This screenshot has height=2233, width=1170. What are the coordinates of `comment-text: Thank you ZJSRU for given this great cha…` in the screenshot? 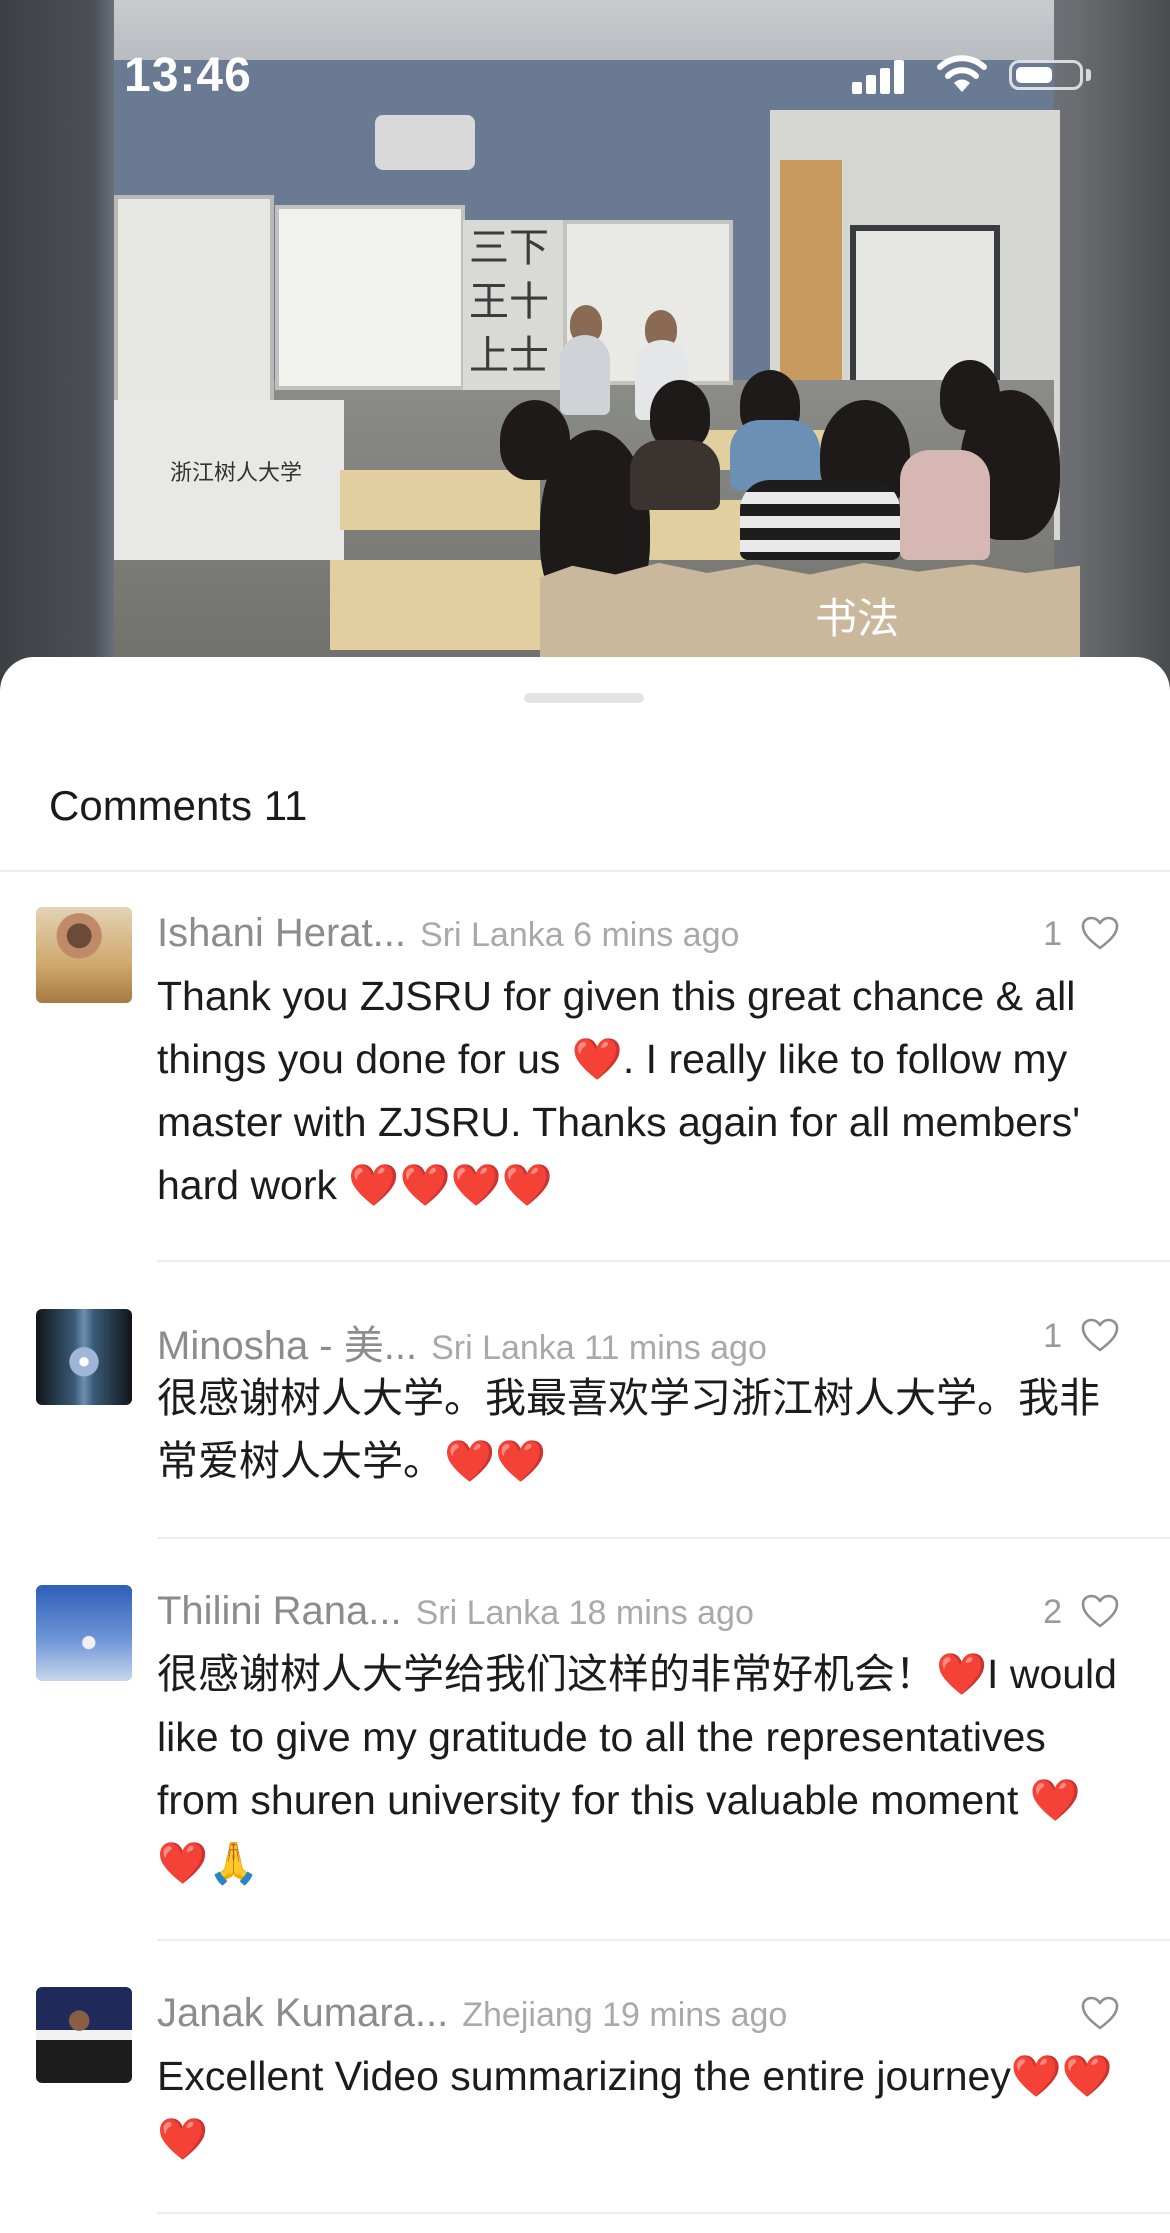 It's located at (619, 1090).